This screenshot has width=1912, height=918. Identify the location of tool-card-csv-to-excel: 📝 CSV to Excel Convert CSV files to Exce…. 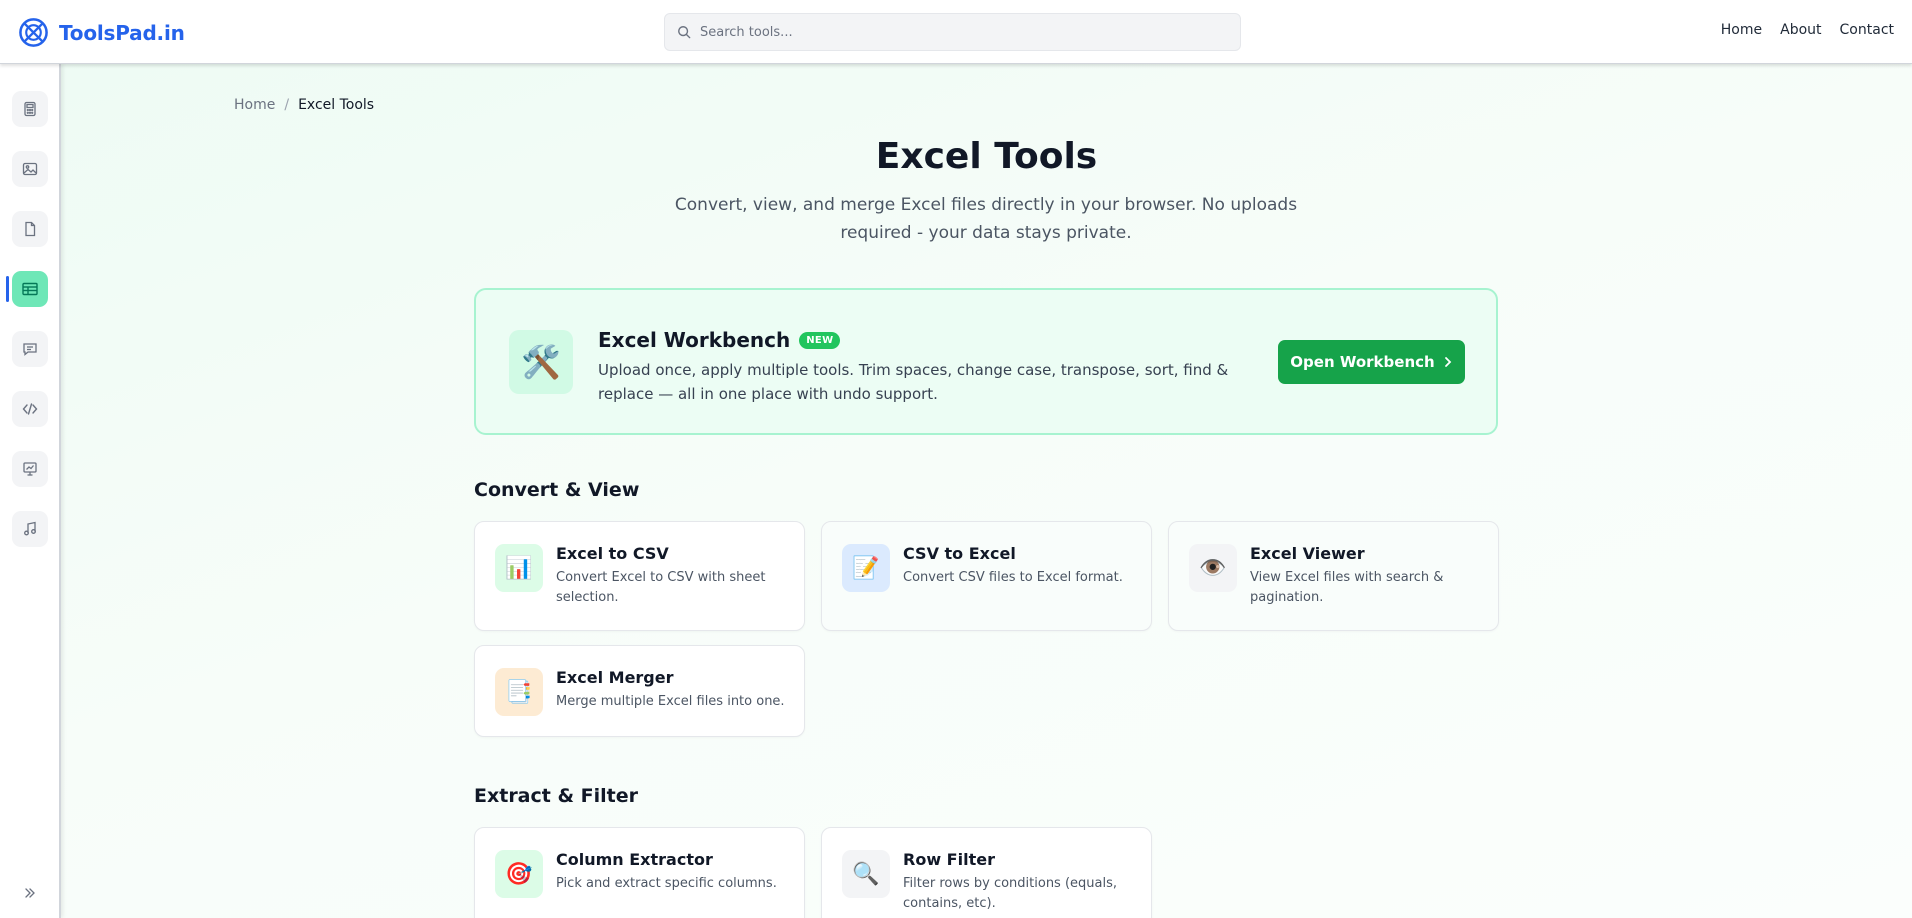
(986, 576).